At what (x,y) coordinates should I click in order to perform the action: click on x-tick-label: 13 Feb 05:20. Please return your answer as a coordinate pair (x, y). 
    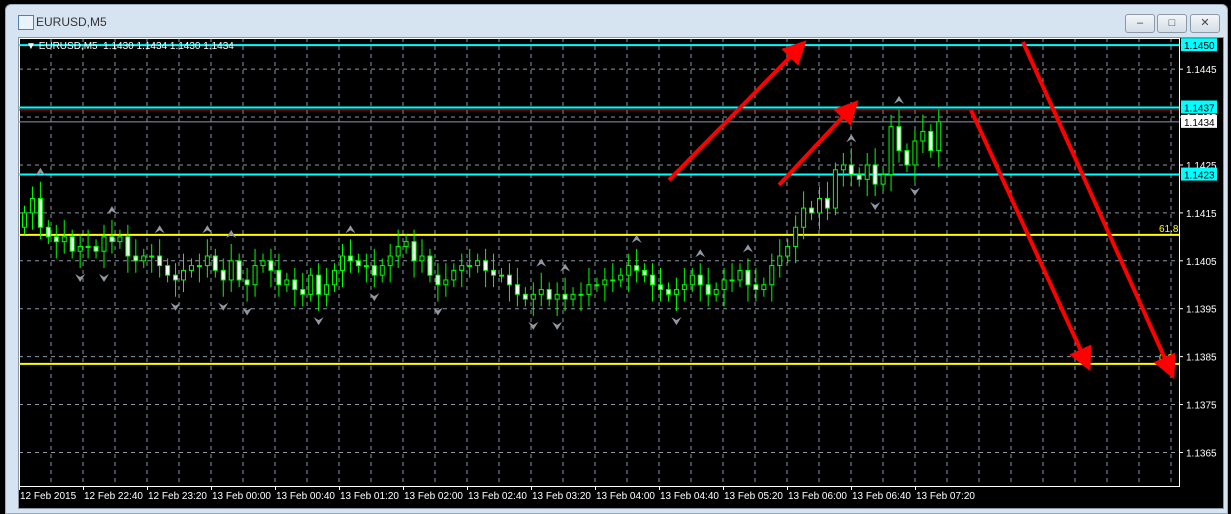
    Looking at the image, I should click on (753, 496).